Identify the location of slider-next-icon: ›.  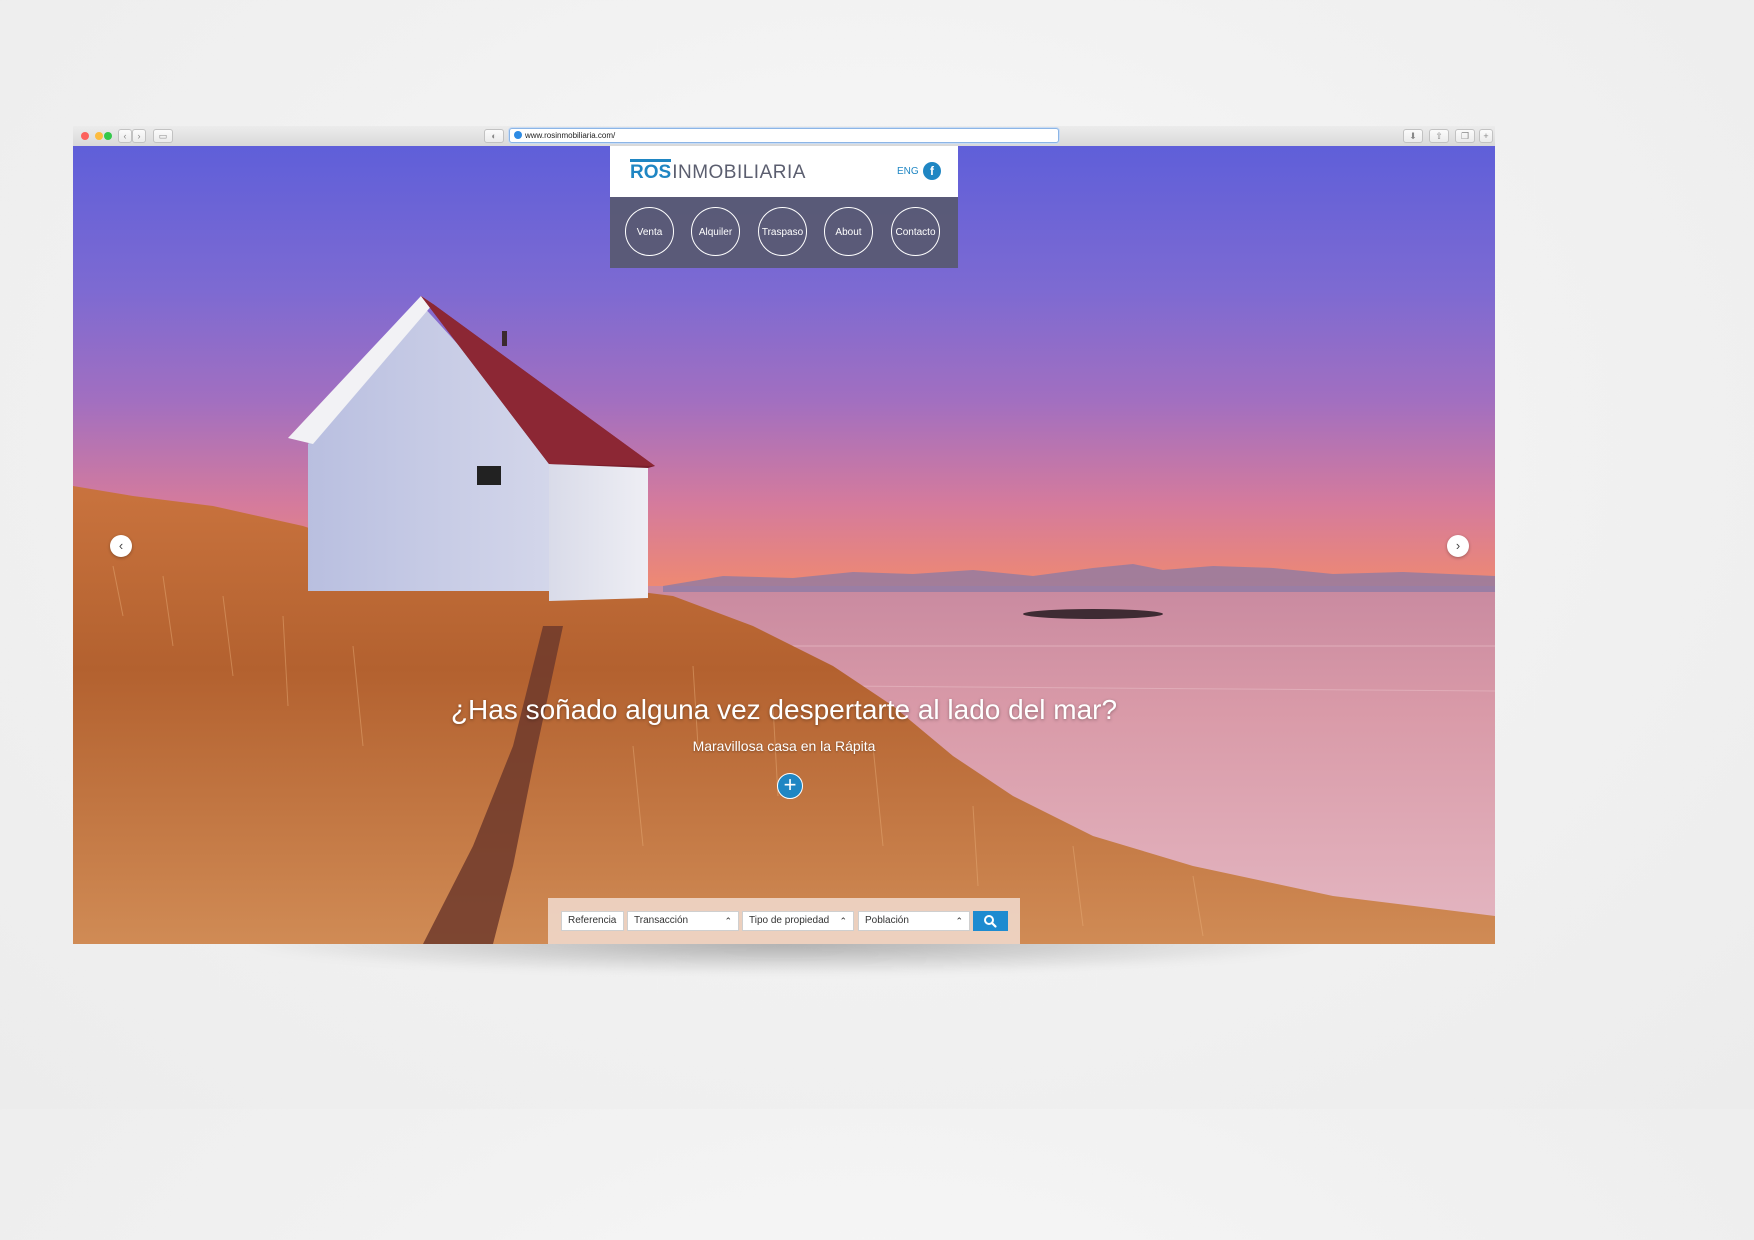
(1458, 546).